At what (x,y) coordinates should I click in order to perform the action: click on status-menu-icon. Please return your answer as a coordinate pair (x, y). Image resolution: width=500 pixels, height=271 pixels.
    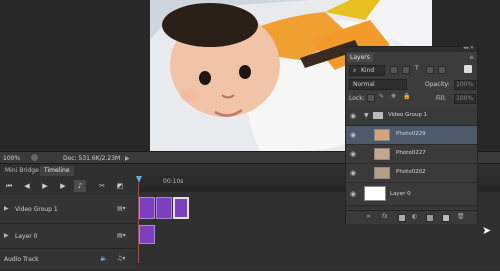
    Looking at the image, I should click on (34, 157).